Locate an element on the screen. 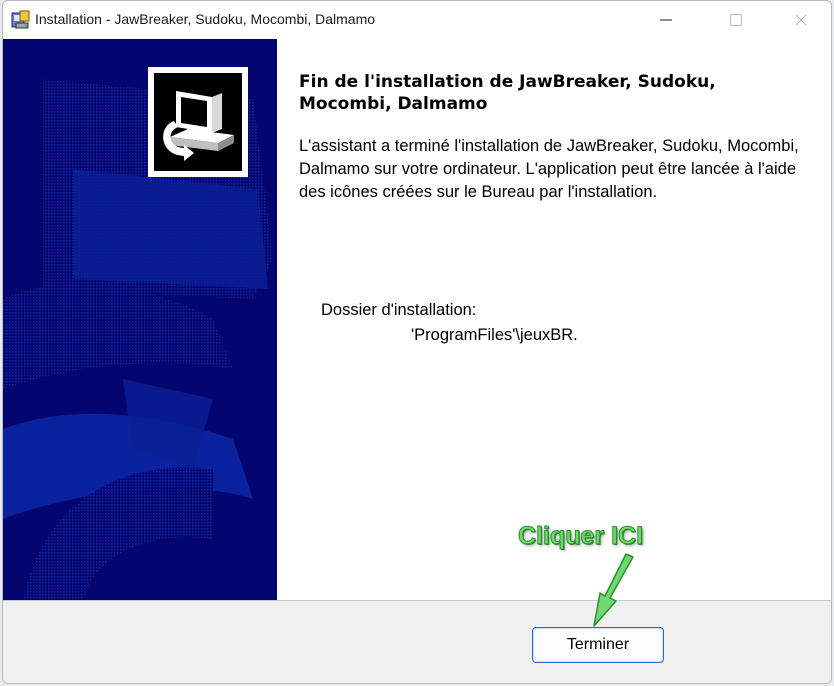  installer-logo is located at coordinates (198, 122).